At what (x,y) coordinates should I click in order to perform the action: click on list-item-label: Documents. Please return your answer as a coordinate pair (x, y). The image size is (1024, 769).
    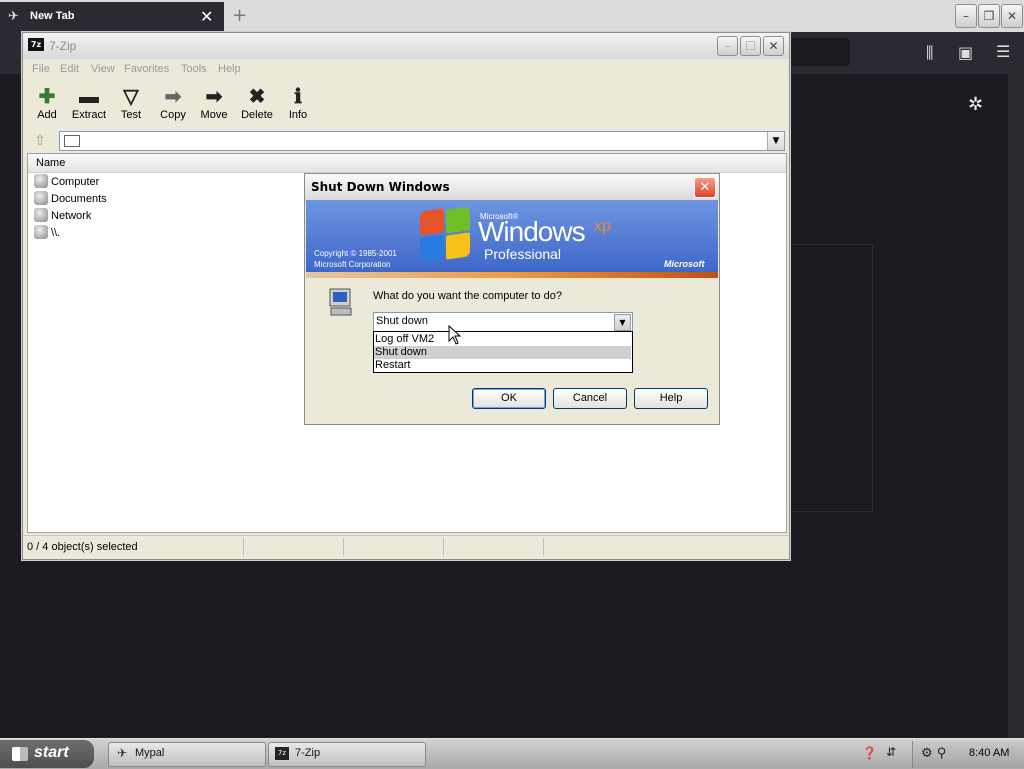
    Looking at the image, I should click on (79, 199).